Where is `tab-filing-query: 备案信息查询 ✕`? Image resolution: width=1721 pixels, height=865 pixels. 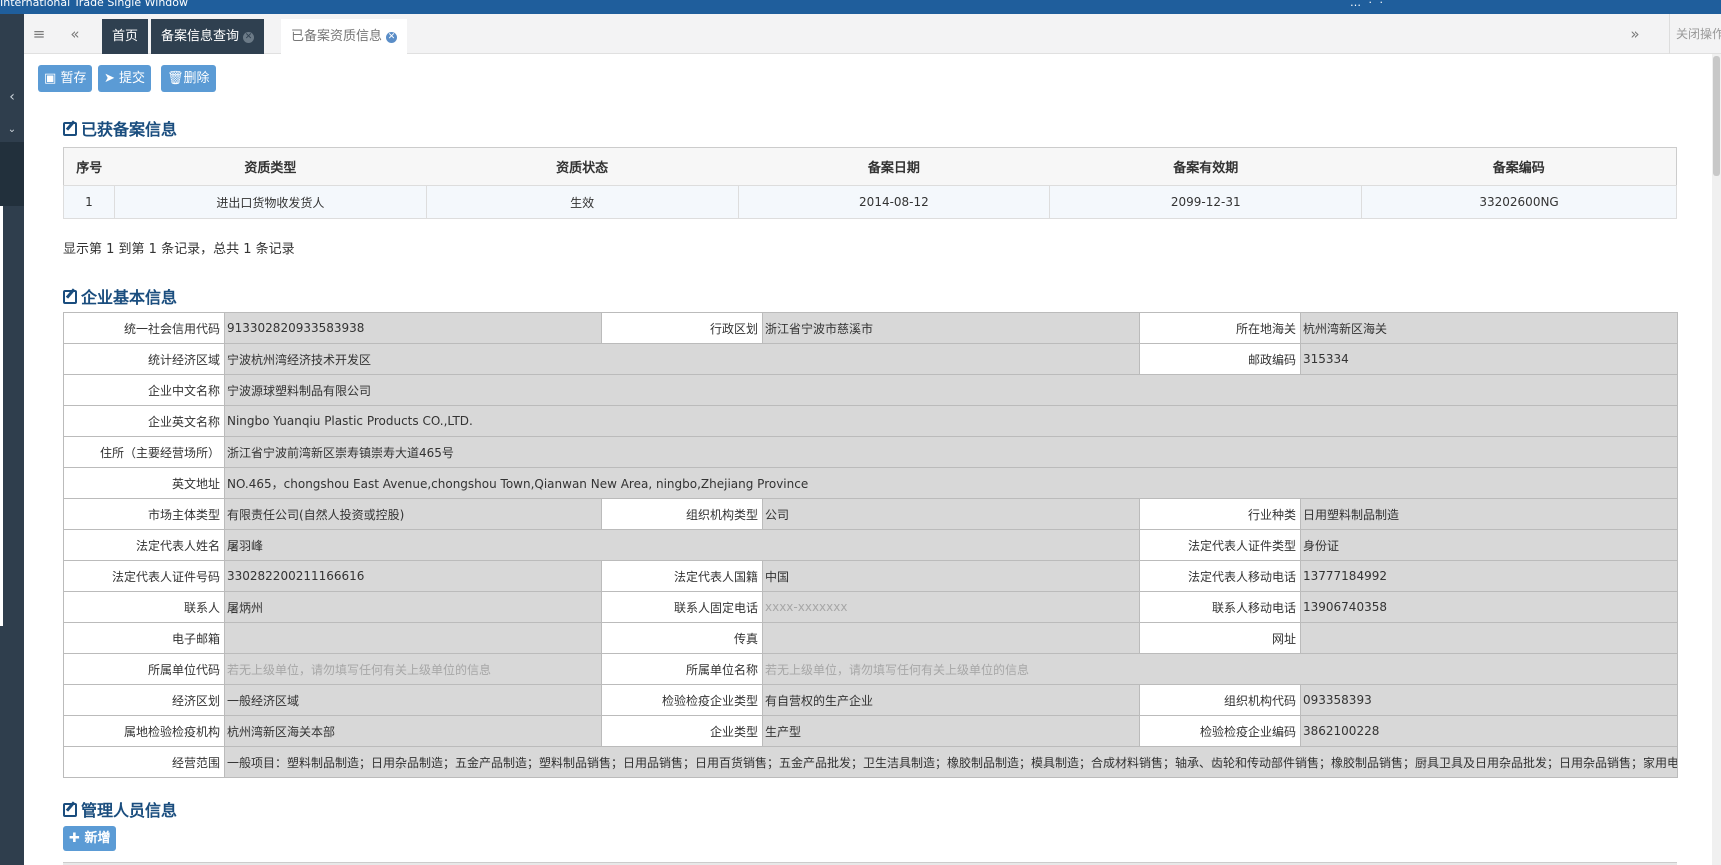 tab-filing-query: 备案信息查询 ✕ is located at coordinates (208, 36).